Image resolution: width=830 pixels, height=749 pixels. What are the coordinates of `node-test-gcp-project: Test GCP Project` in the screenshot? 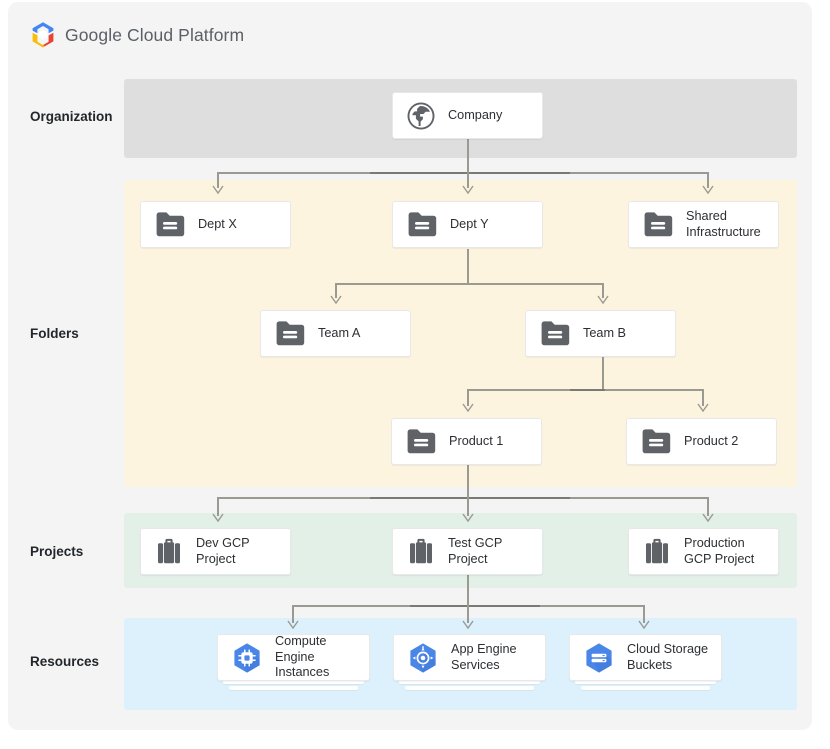 It's located at (467, 551).